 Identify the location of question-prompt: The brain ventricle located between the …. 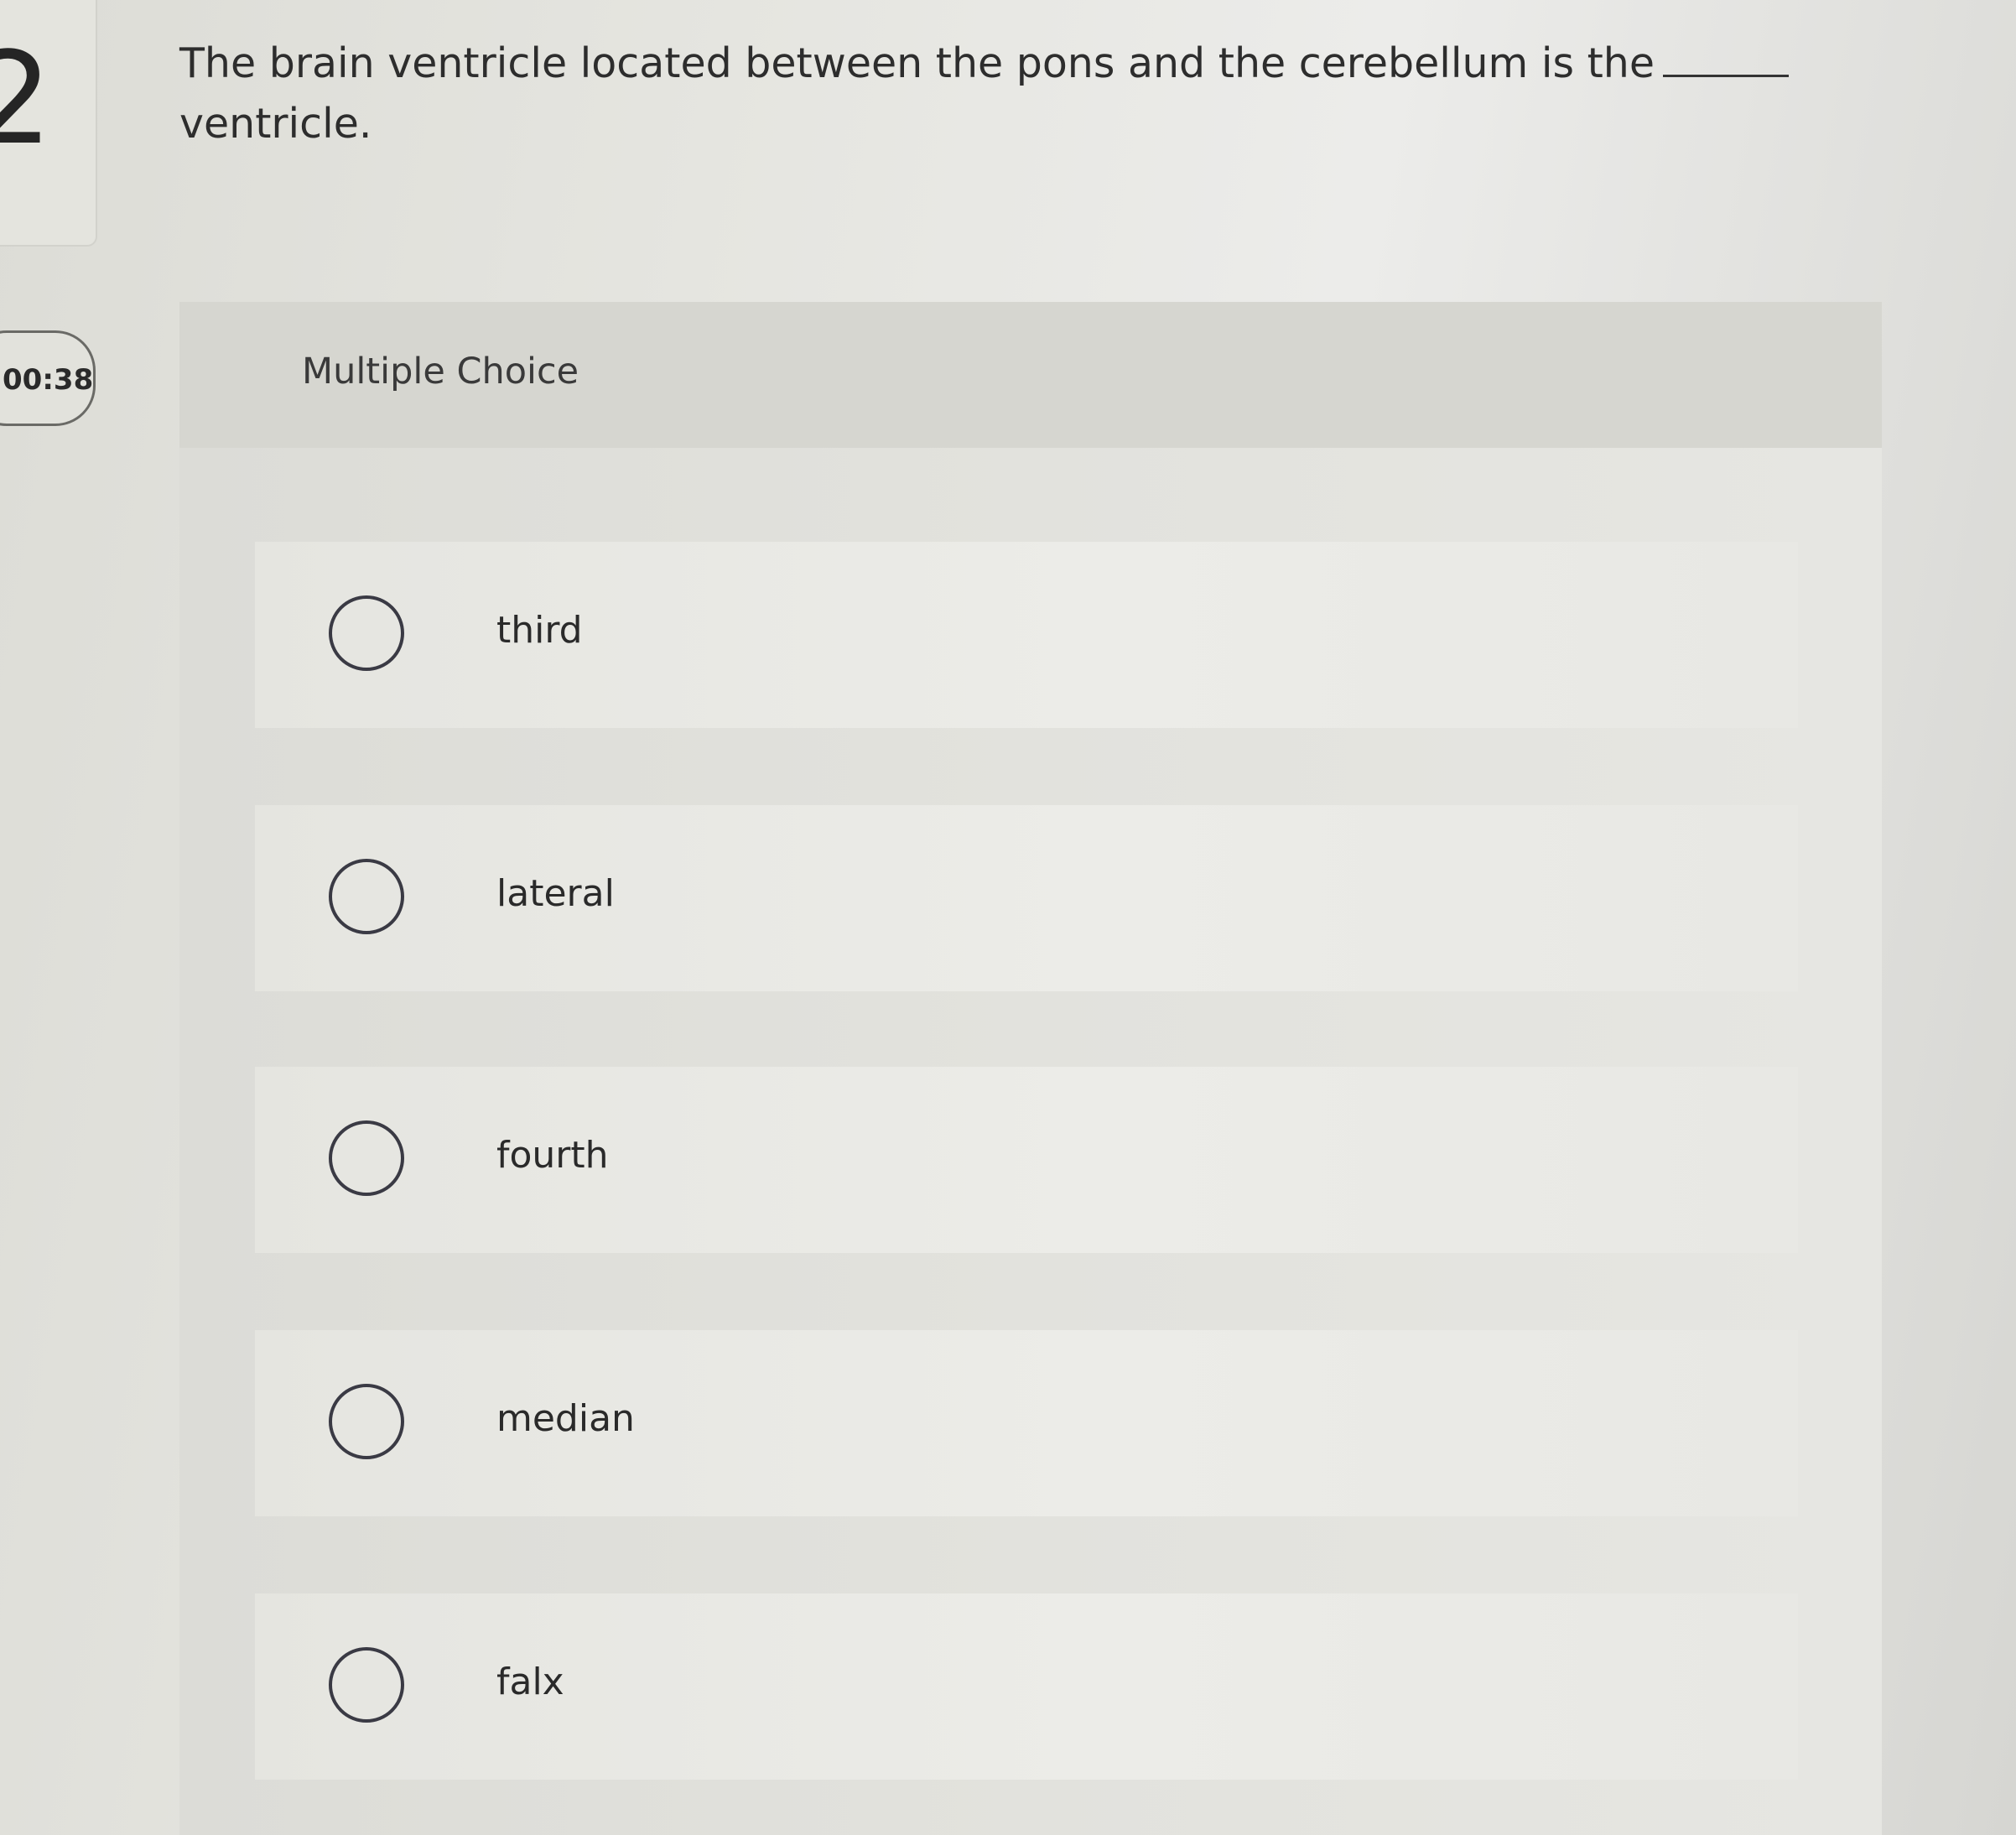
(997, 94).